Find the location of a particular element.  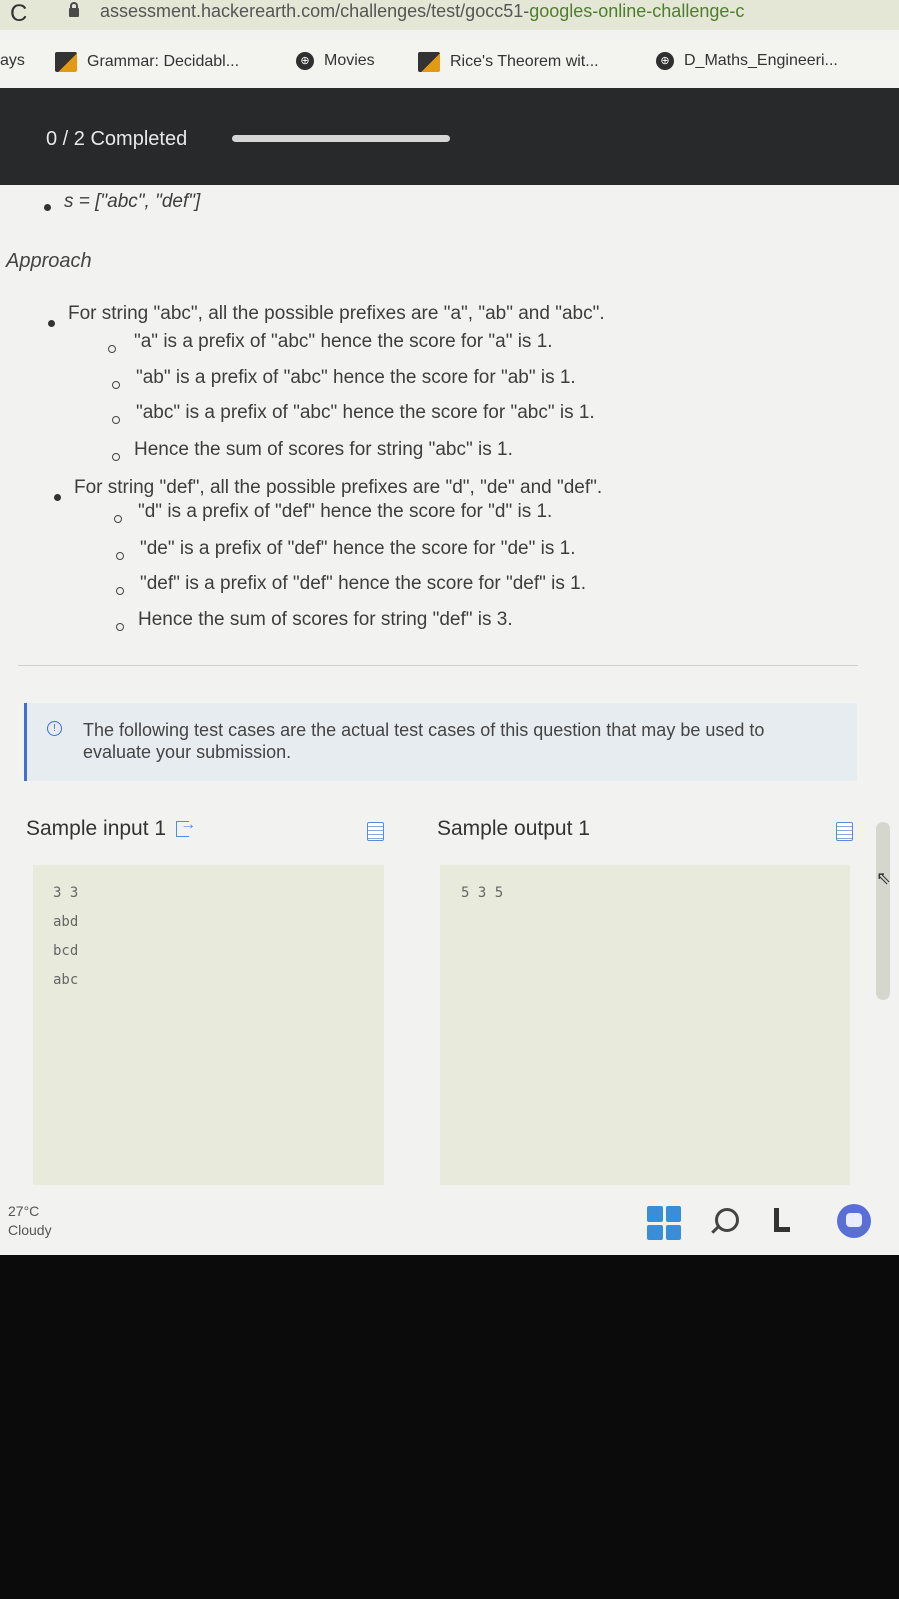

sample-input-label: Sample input 1 is located at coordinates (111, 828).